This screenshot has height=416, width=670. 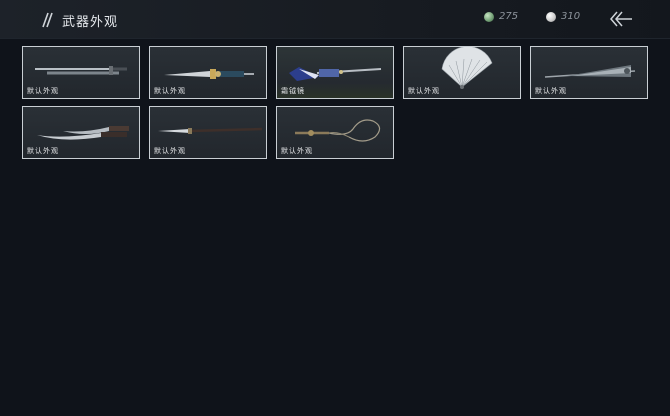 What do you see at coordinates (489, 16) in the screenshot?
I see `jade-coin-icon` at bounding box center [489, 16].